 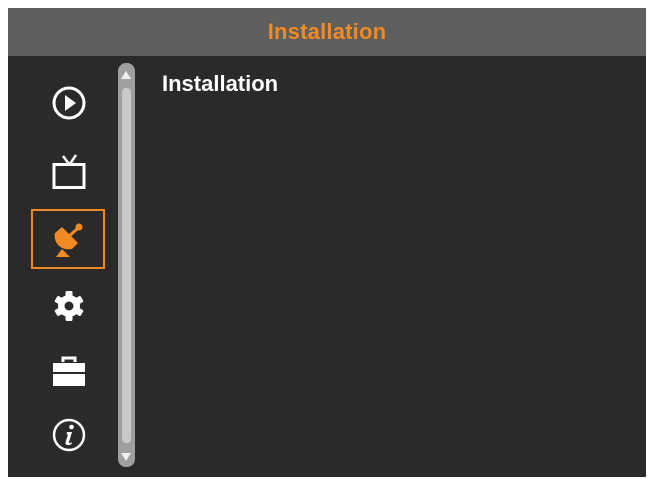 I want to click on sidebar-item-tv, so click(x=69, y=172).